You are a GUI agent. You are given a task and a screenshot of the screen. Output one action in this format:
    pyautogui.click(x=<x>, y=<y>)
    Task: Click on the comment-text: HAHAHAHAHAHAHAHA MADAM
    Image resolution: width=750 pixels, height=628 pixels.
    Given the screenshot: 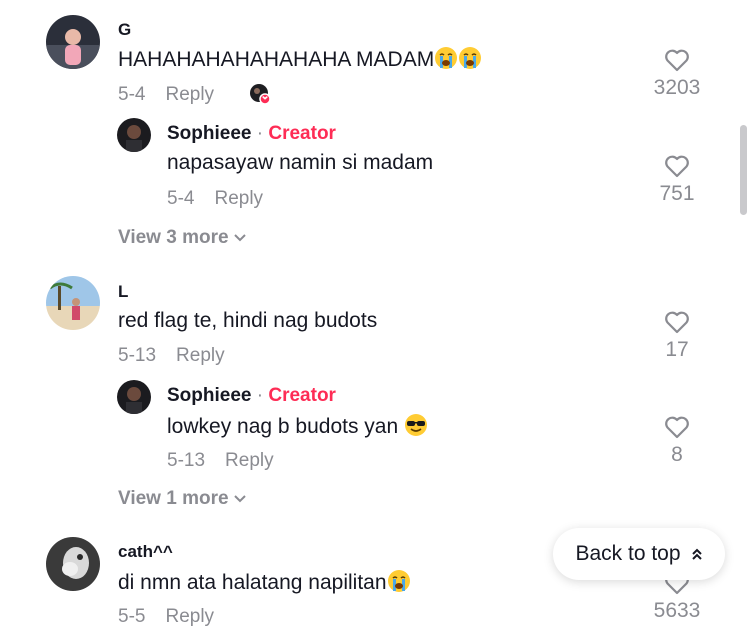 What is the action you would take?
    pyautogui.click(x=300, y=61)
    